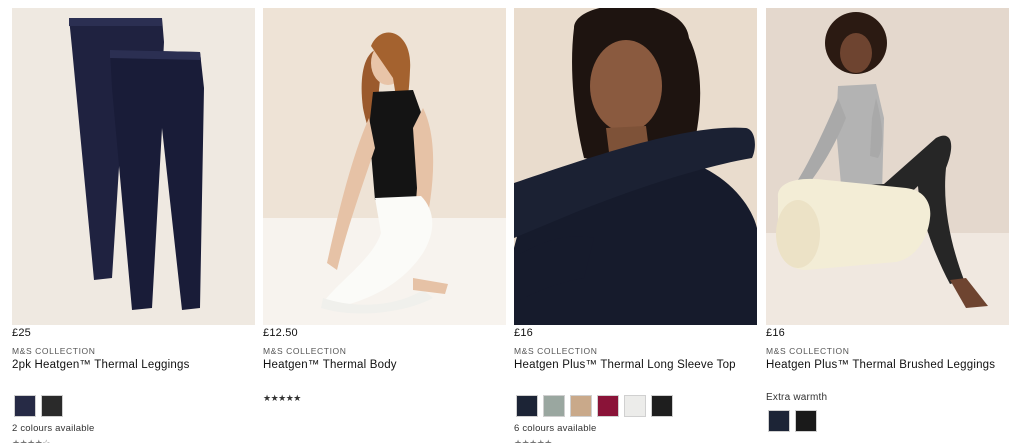 Image resolution: width=1018 pixels, height=443 pixels. Describe the element at coordinates (608, 406) in the screenshot. I see `colour-swatch-burgundy` at that location.